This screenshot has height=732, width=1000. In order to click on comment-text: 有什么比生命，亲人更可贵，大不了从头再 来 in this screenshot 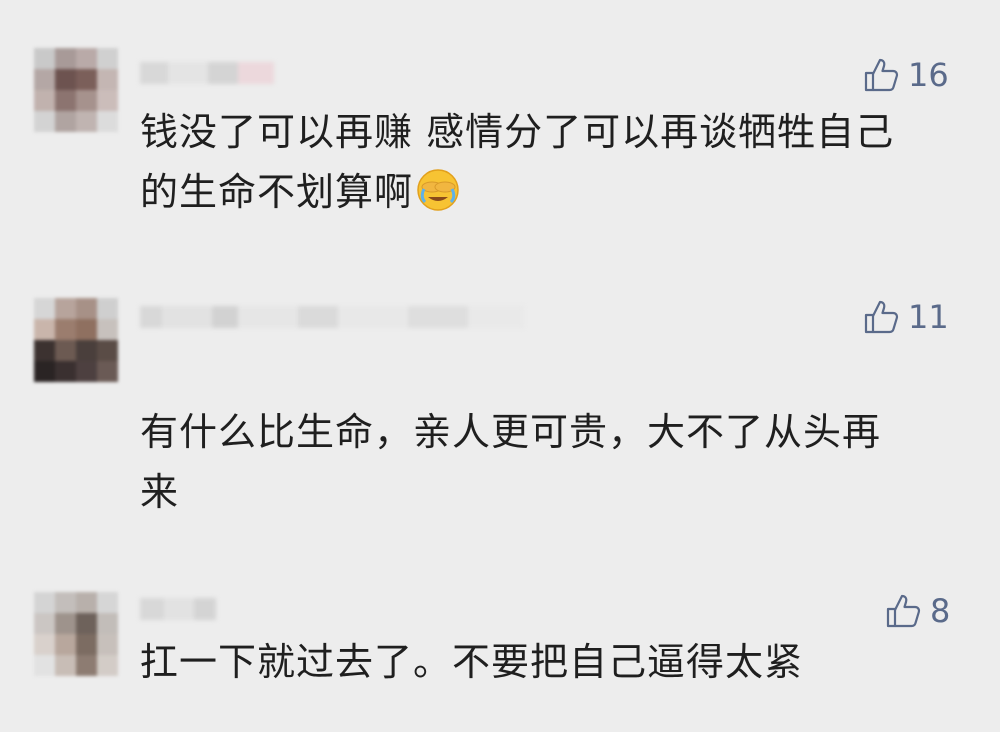, I will do `click(550, 462)`.